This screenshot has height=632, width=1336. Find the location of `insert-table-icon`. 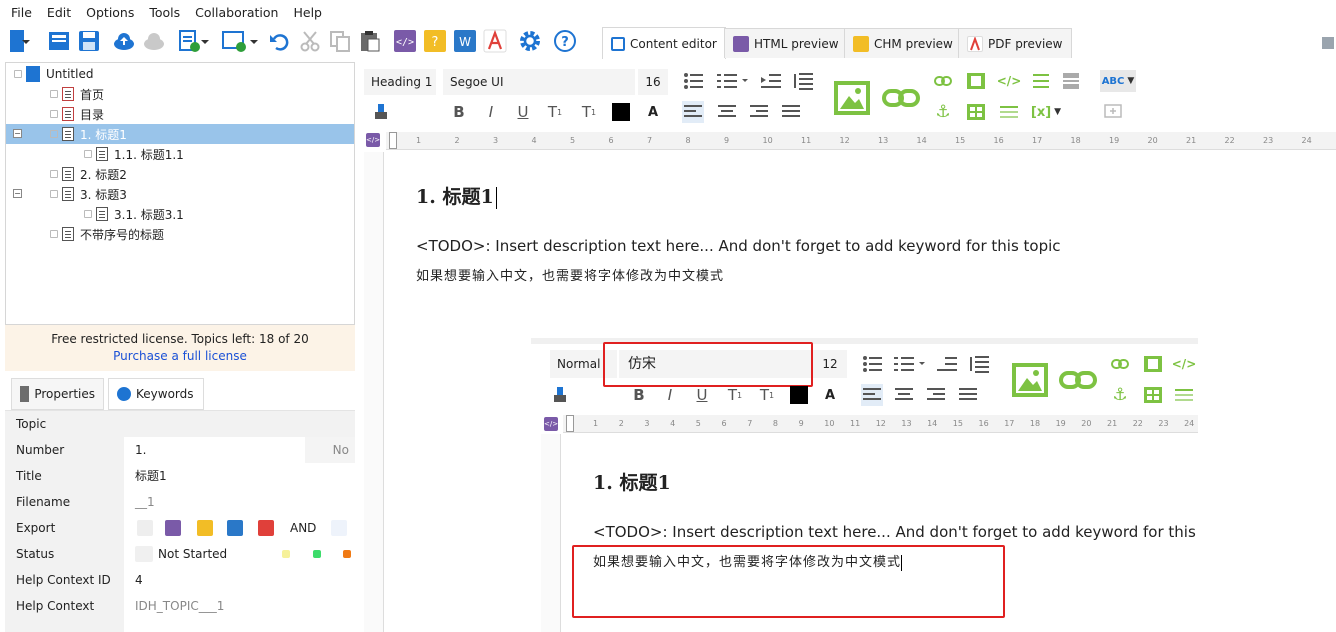

insert-table-icon is located at coordinates (976, 112).